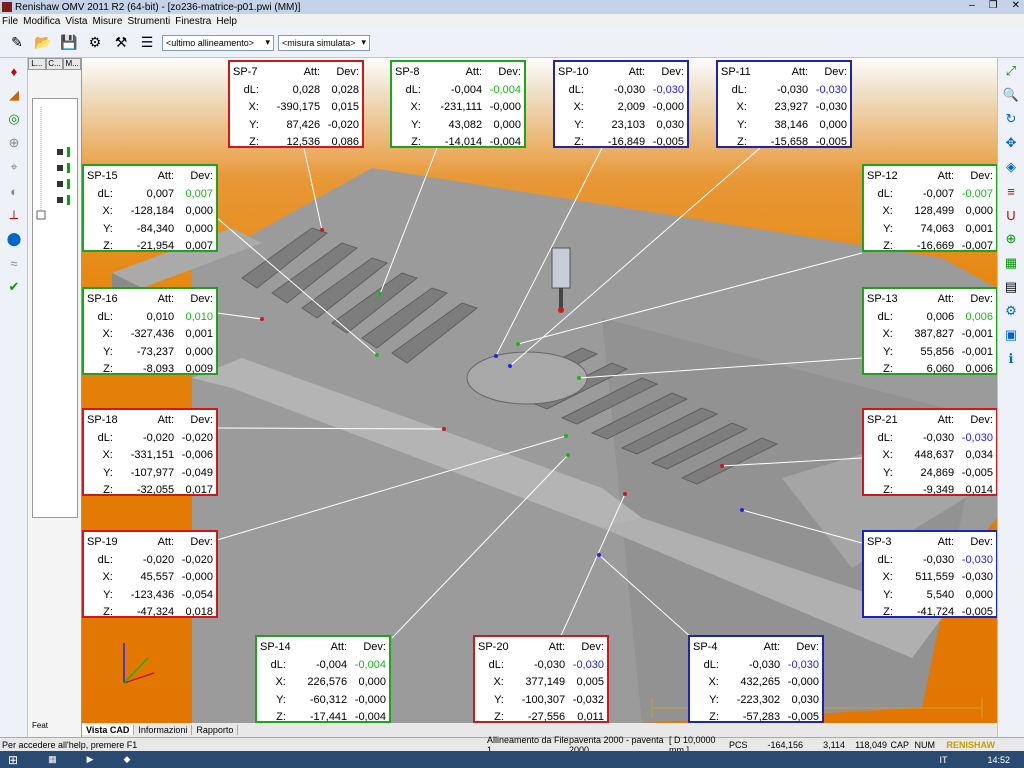  I want to click on x-att-value: 377,149, so click(545, 682).